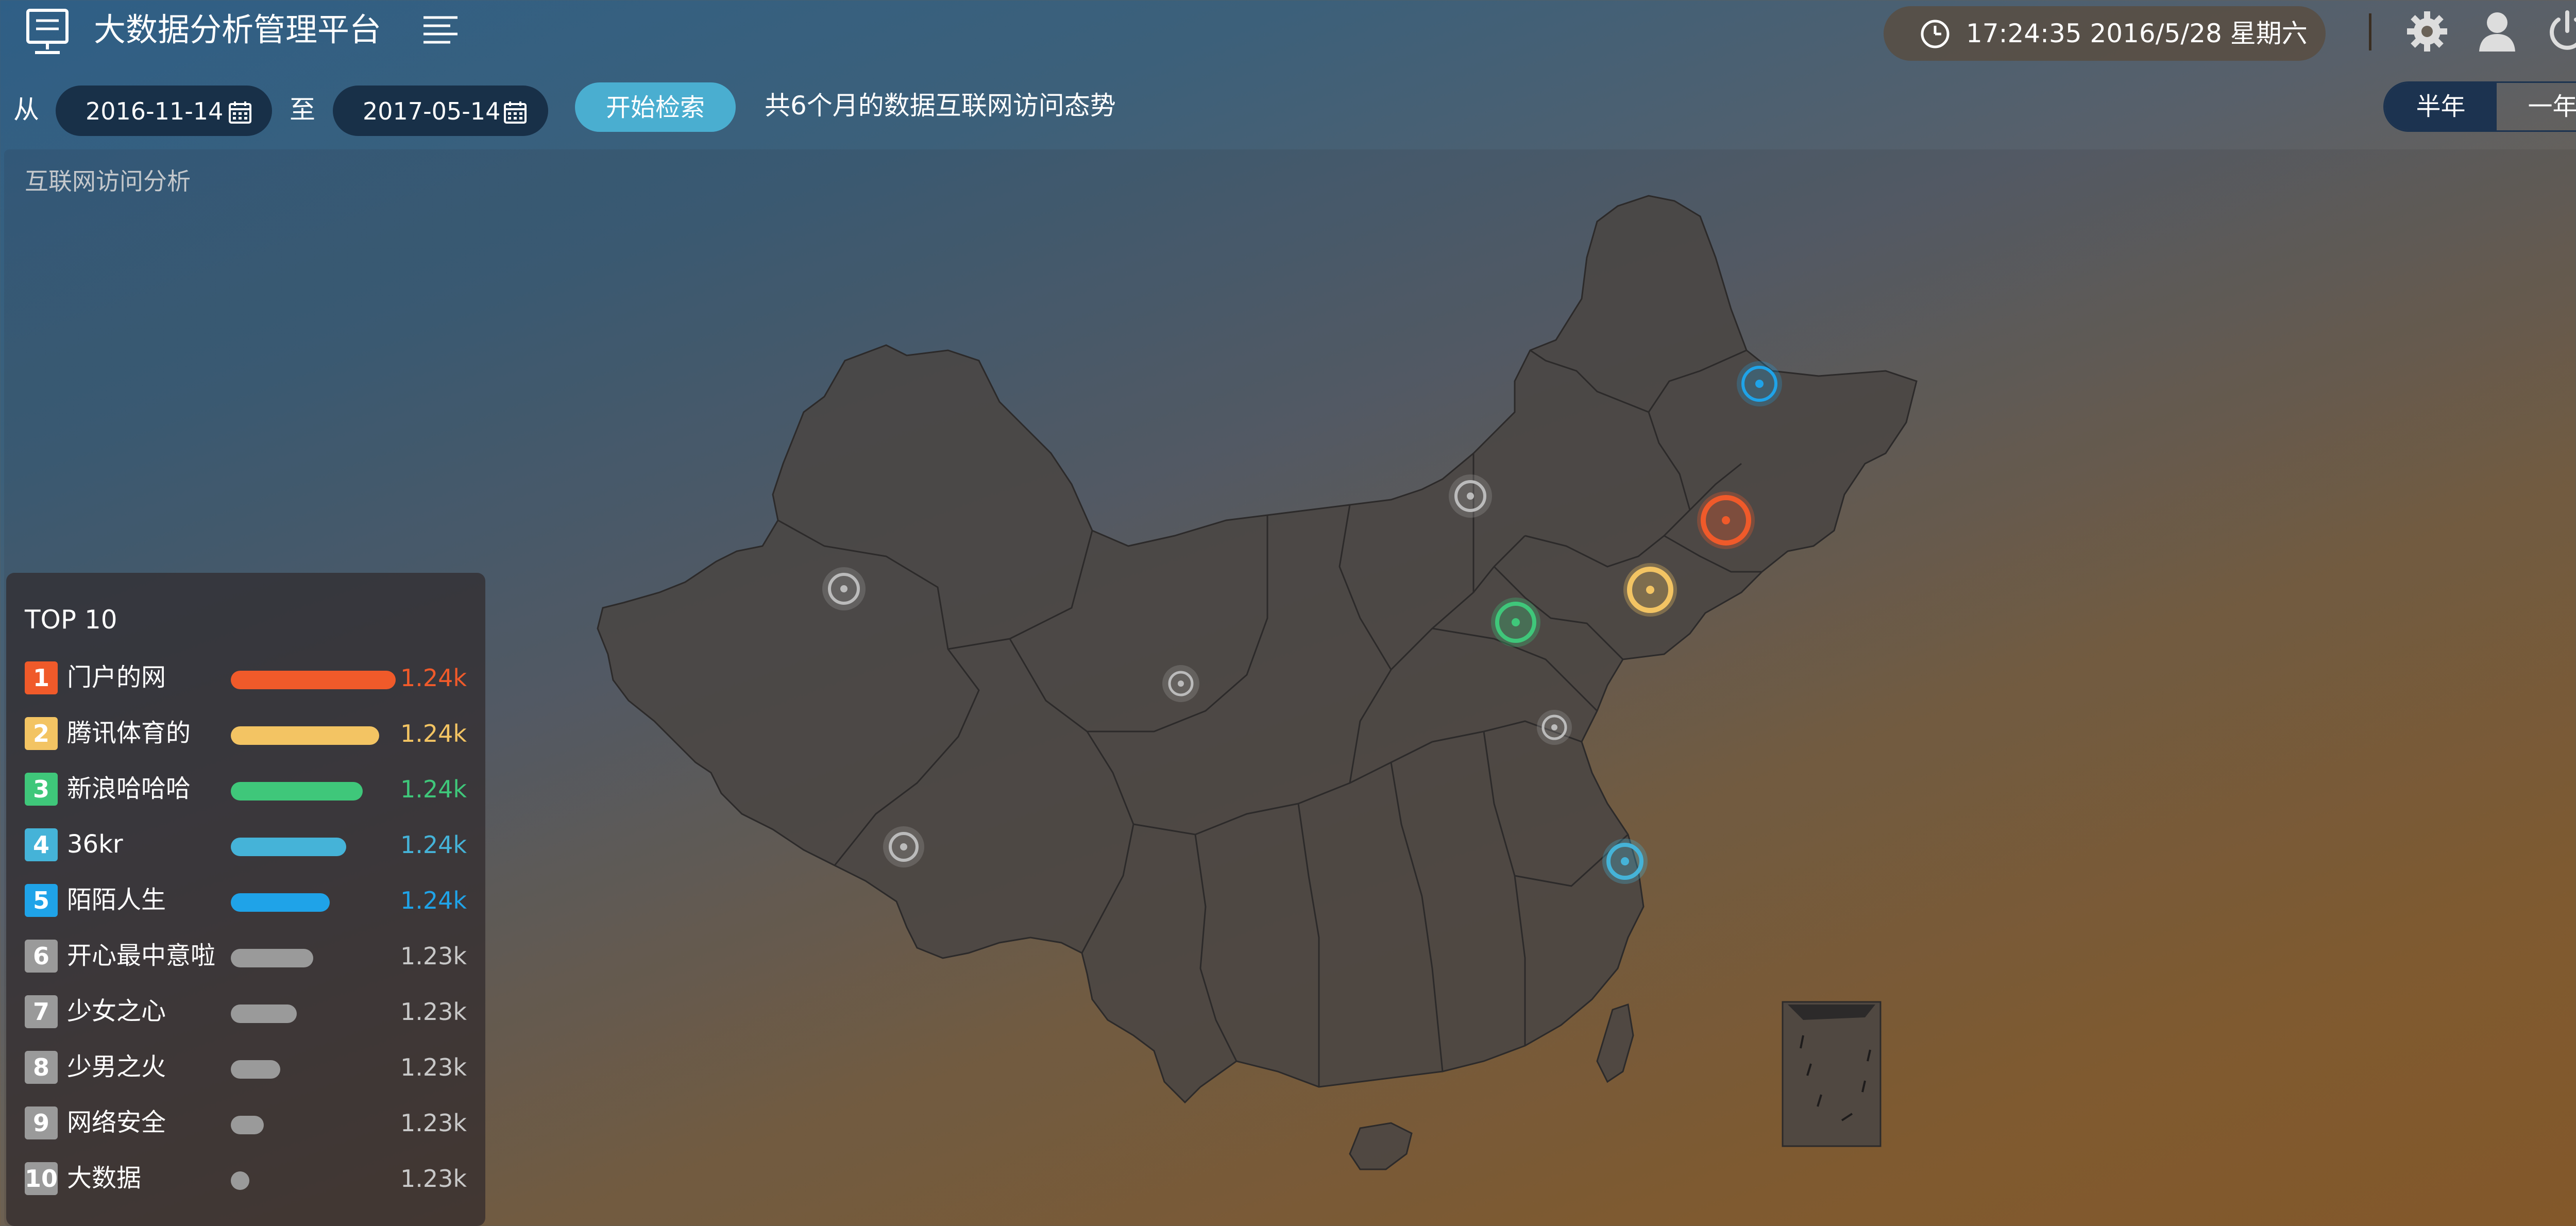 This screenshot has height=1226, width=2576. What do you see at coordinates (1288, 31) in the screenshot?
I see `top-bar: 大数据分析管理平台 17:24:35 2016/5/28 星期六` at bounding box center [1288, 31].